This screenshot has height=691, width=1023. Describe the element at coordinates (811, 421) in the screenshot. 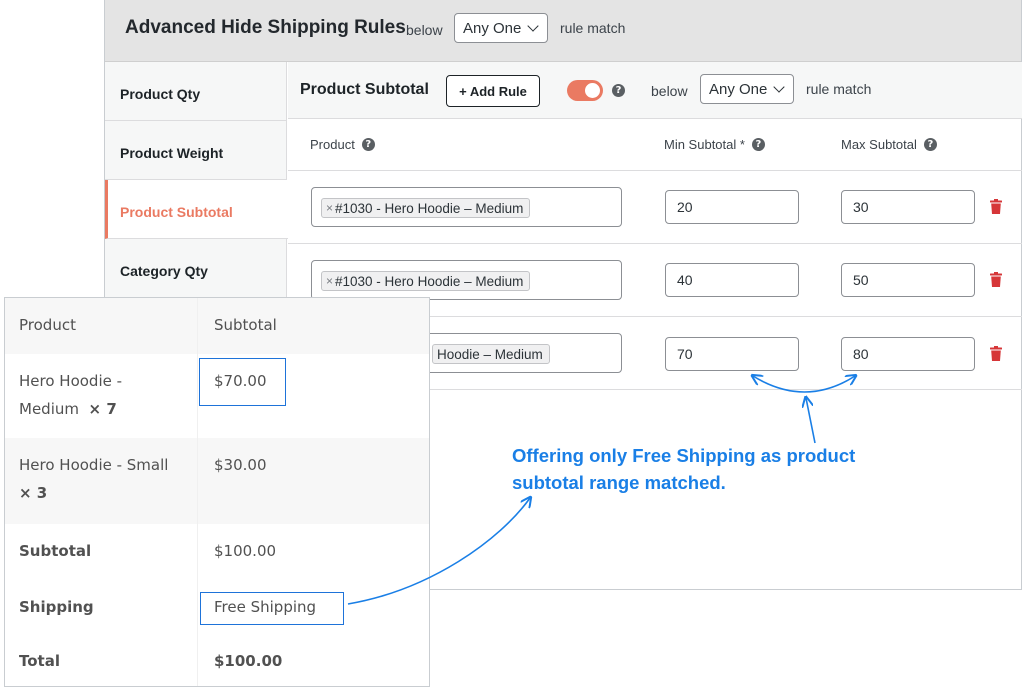

I see `pointer-arrow` at that location.